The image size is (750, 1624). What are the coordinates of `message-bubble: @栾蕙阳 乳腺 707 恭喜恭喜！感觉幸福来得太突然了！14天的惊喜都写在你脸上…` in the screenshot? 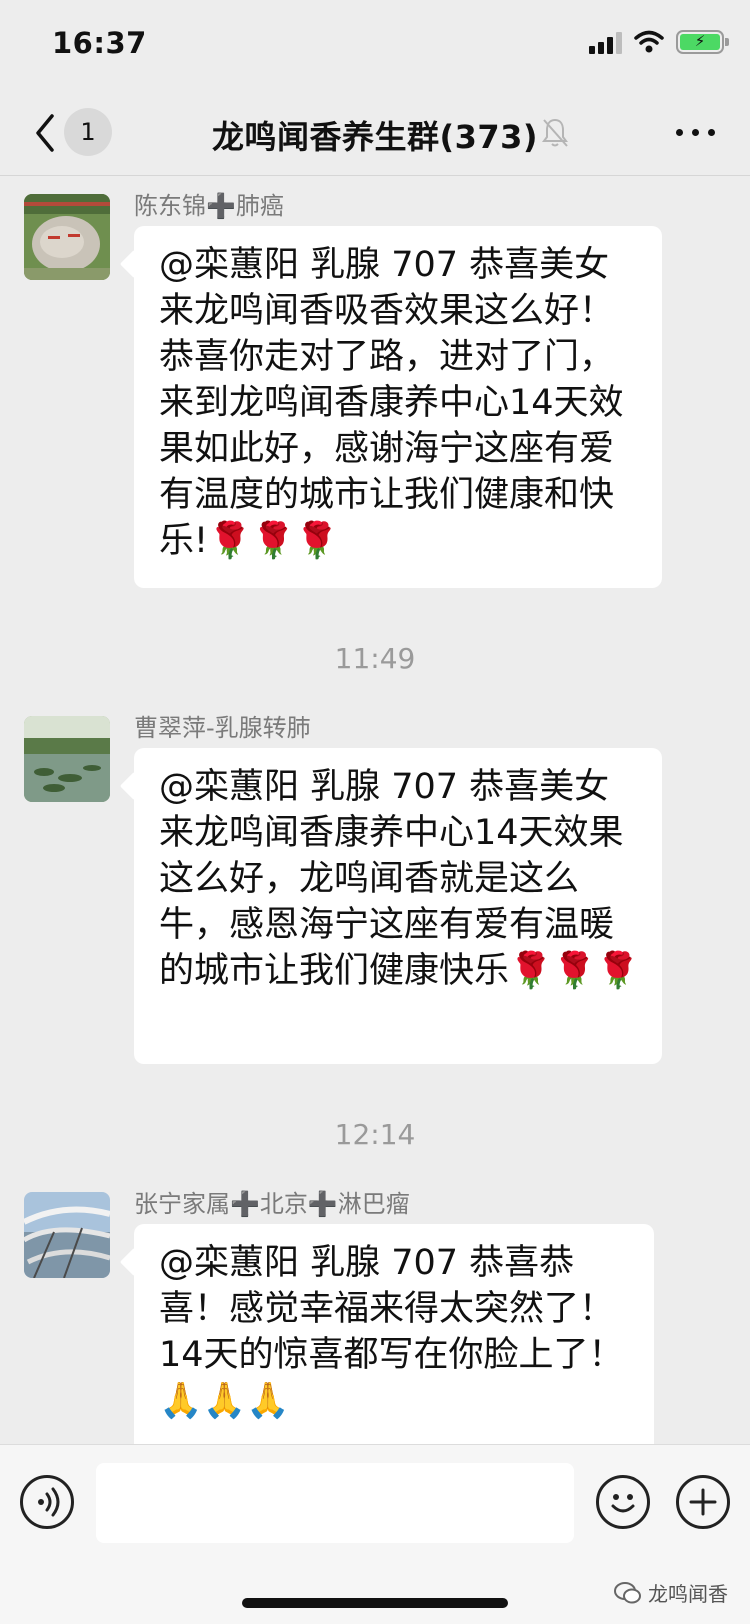 It's located at (394, 1334).